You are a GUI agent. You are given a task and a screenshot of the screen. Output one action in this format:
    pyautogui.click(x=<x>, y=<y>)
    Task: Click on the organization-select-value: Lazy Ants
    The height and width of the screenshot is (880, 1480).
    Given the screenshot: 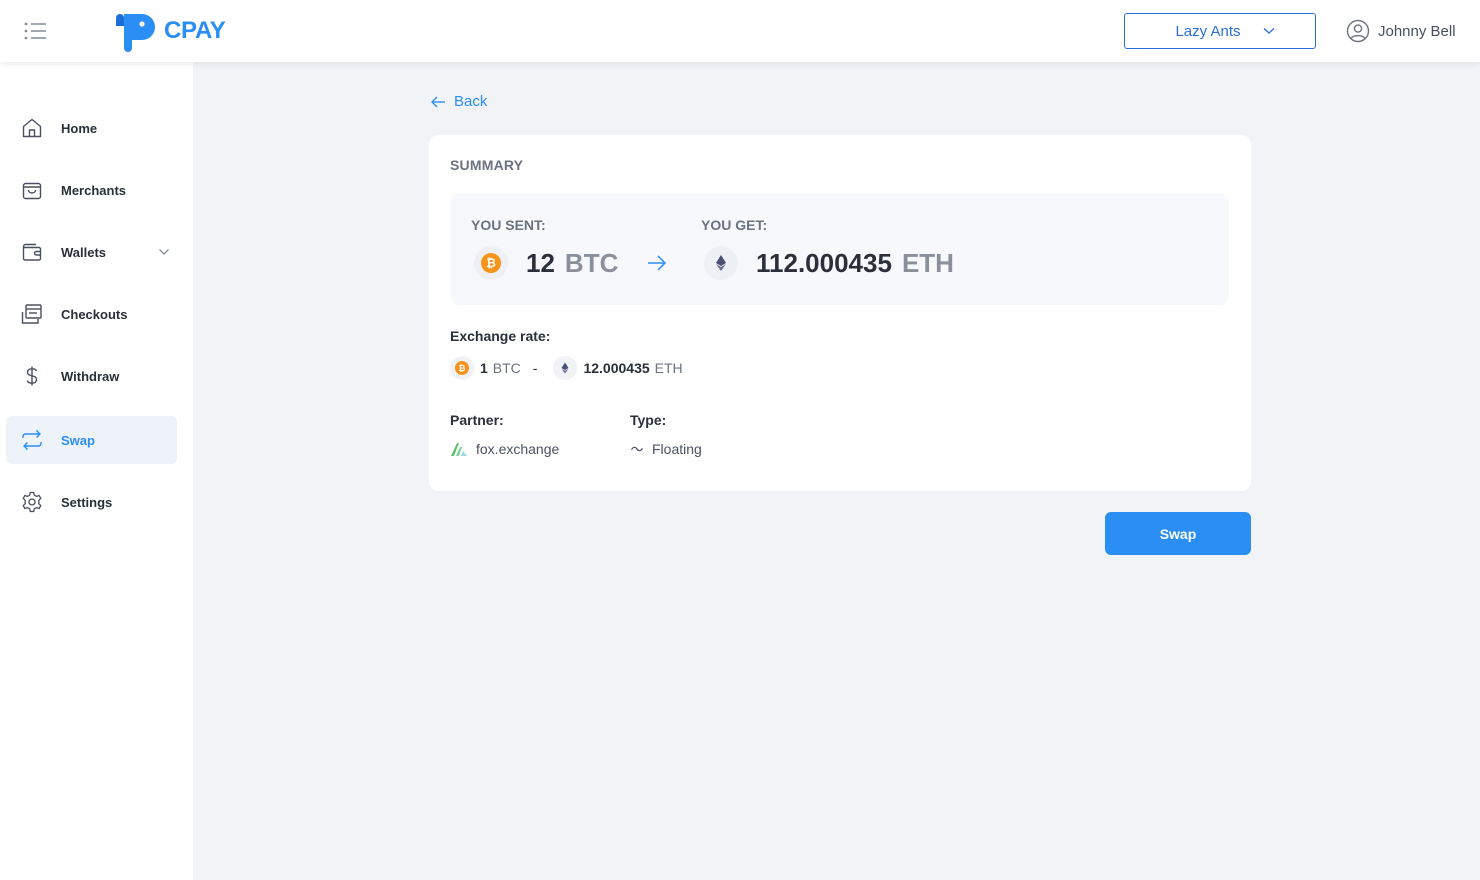 What is the action you would take?
    pyautogui.click(x=1208, y=31)
    